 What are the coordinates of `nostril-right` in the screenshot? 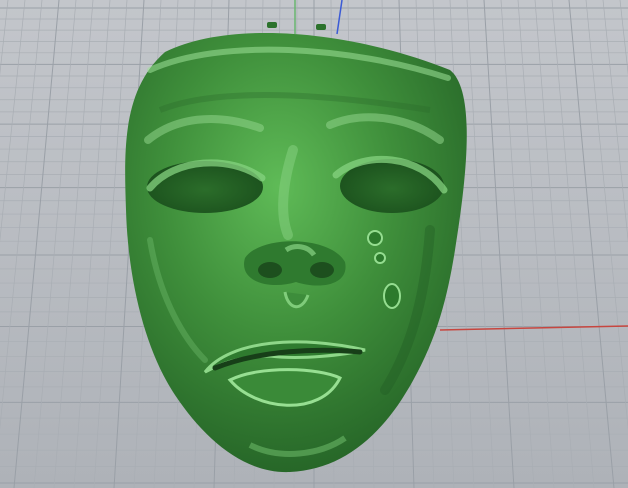 It's located at (322, 270).